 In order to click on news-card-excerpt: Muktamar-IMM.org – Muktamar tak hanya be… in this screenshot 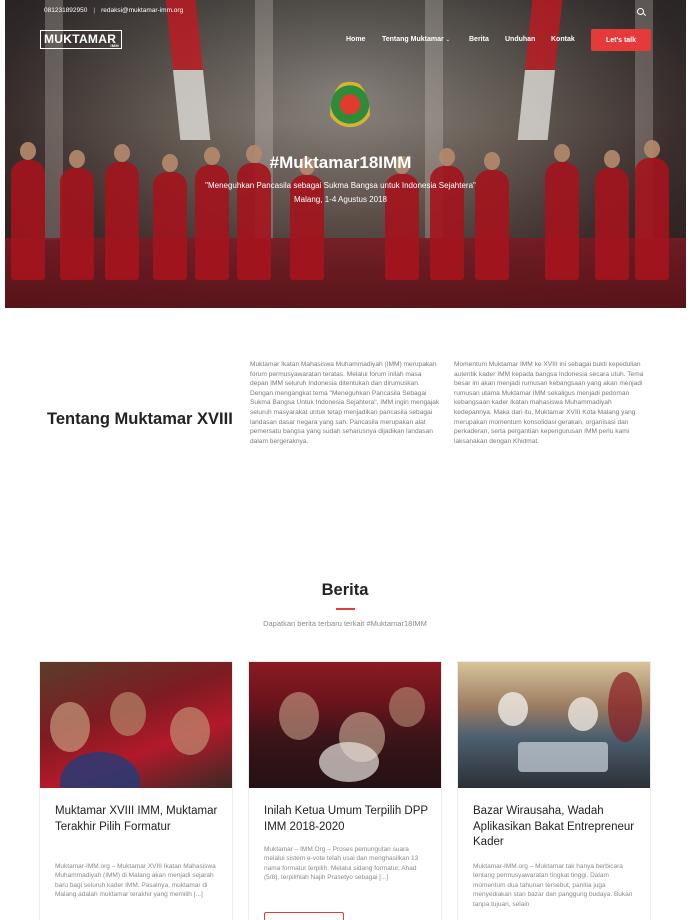, I will do `click(553, 885)`.